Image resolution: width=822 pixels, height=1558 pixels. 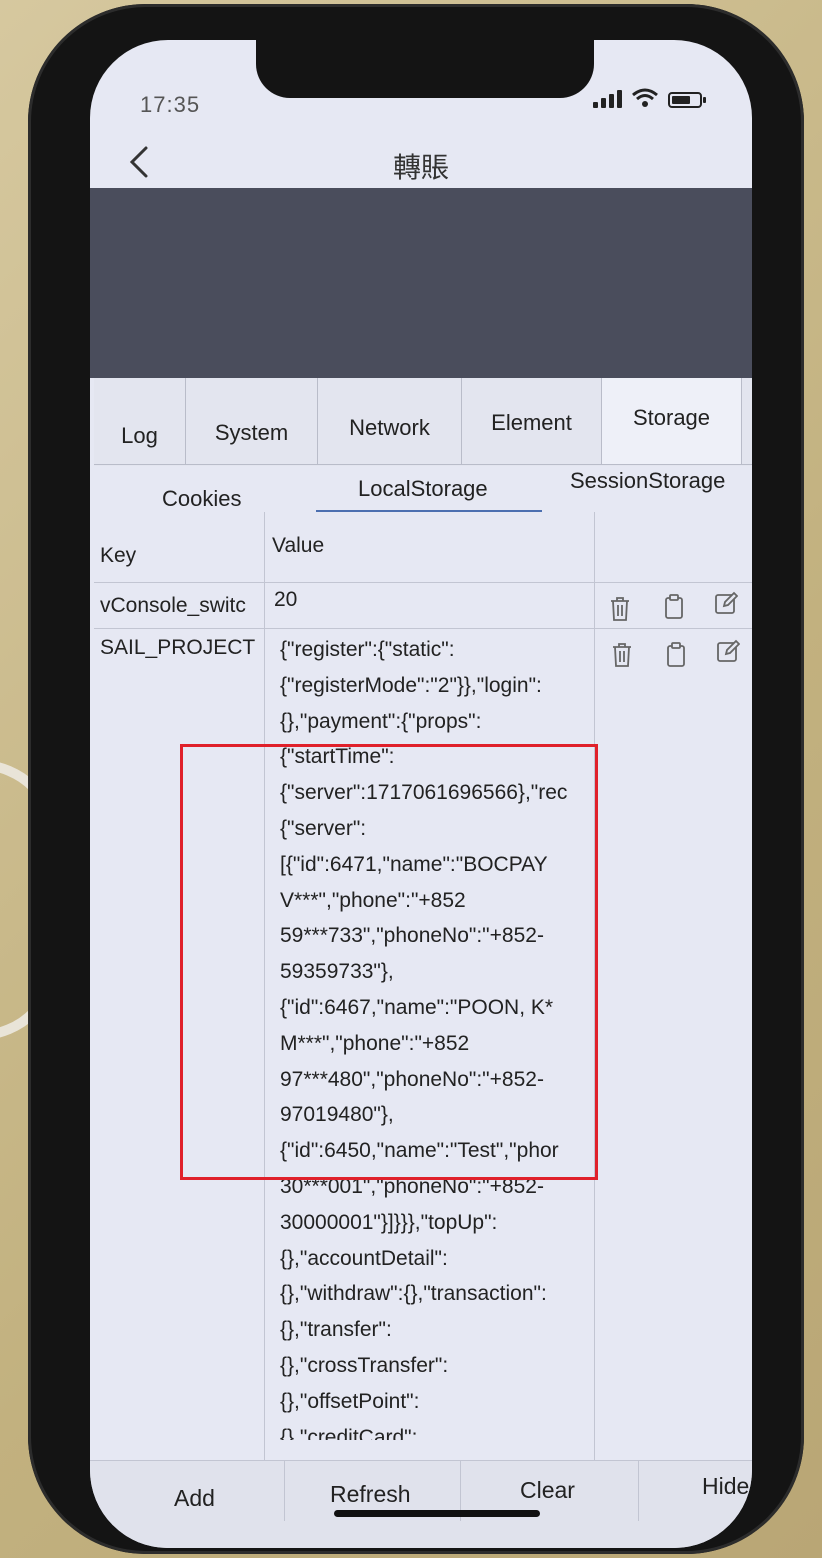 What do you see at coordinates (412, 936) in the screenshot?
I see `value-line: 59***733","phoneNo":"+852-` at bounding box center [412, 936].